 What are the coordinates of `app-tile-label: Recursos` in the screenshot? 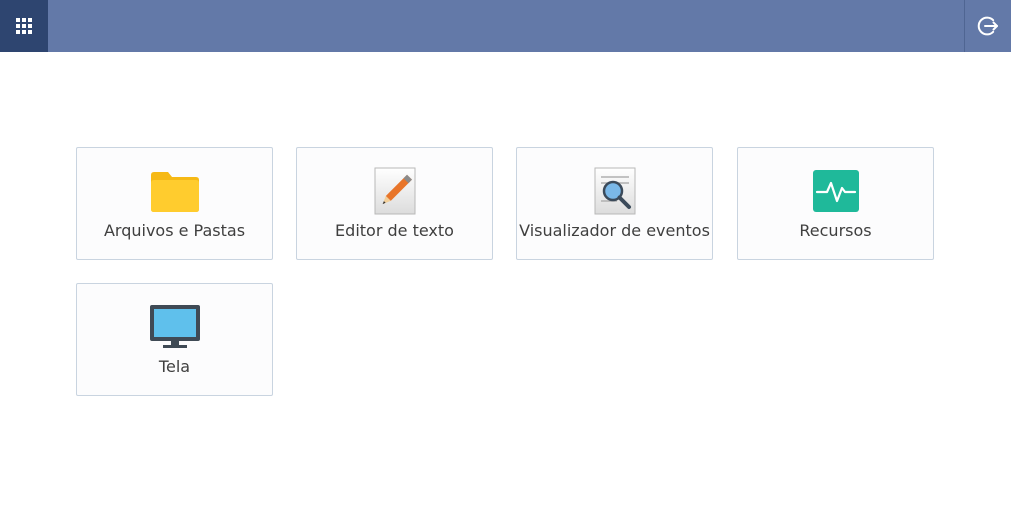 It's located at (835, 230).